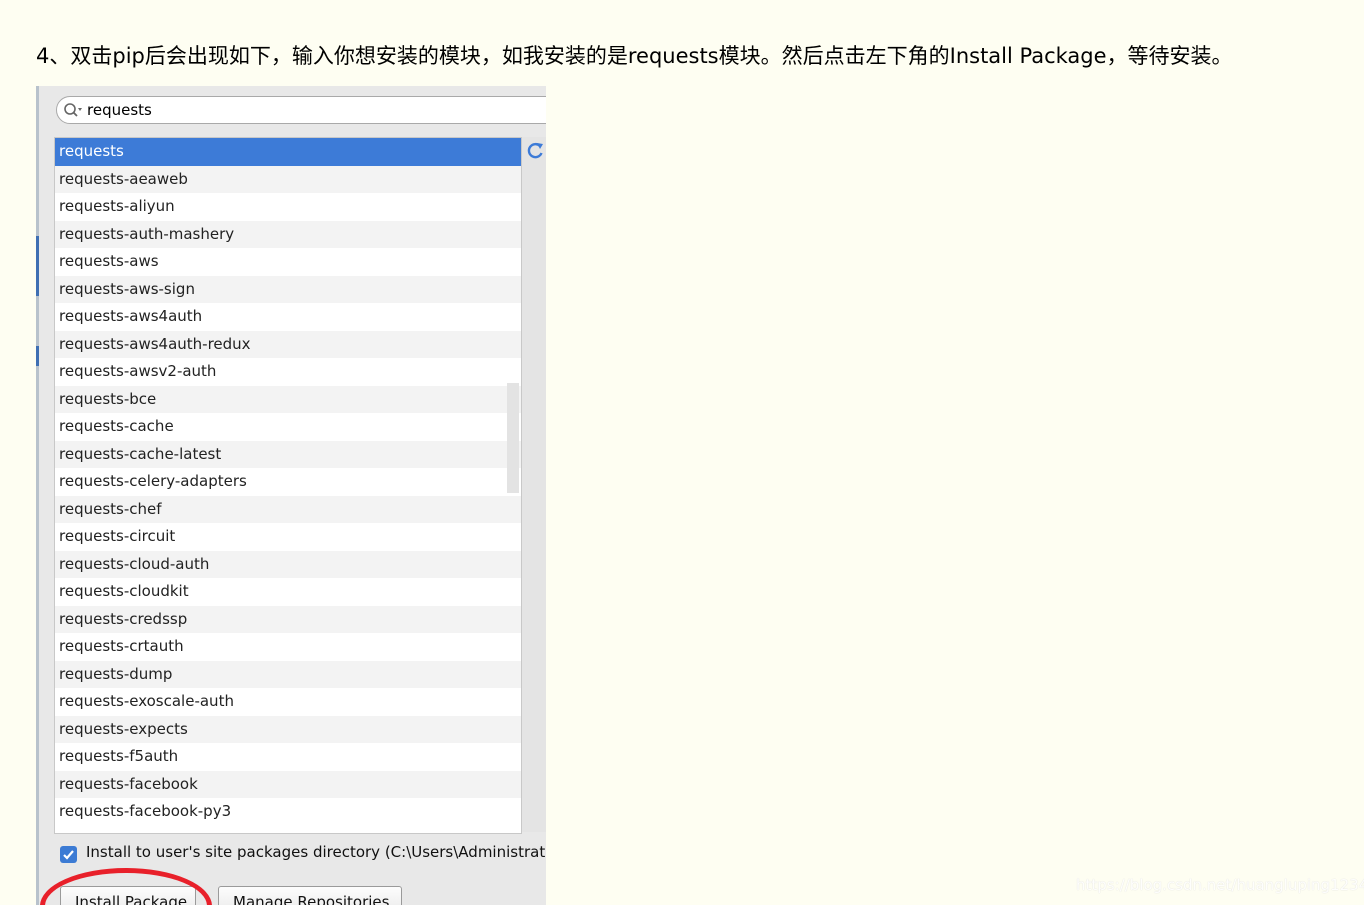  Describe the element at coordinates (535, 151) in the screenshot. I see `refresh-icon` at that location.